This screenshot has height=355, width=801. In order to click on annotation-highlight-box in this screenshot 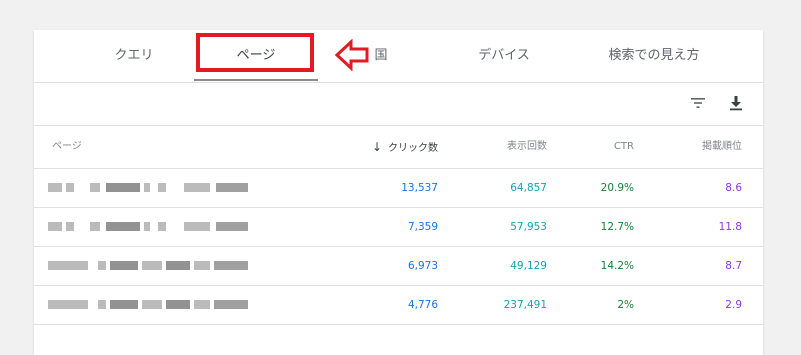, I will do `click(255, 52)`.